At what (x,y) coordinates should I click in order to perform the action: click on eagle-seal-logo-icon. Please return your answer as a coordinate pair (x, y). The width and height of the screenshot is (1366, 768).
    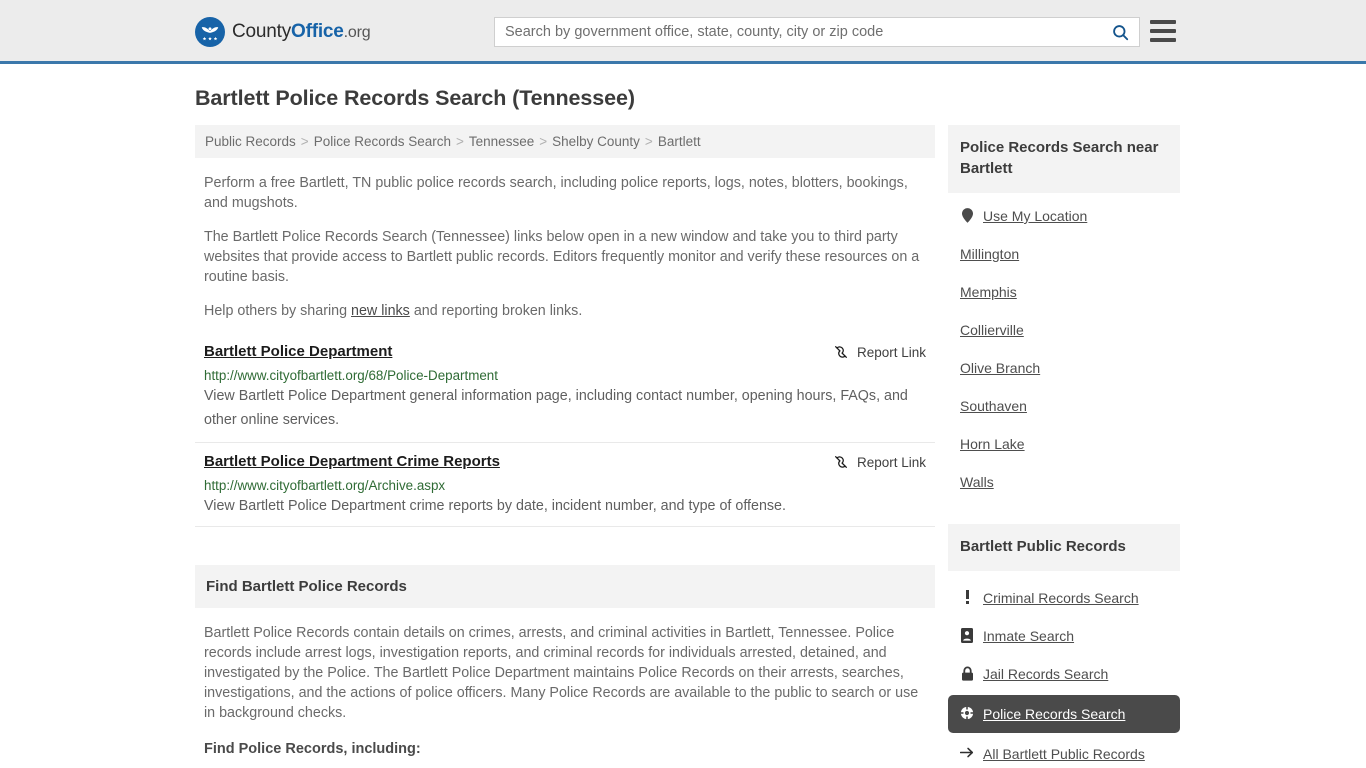
    Looking at the image, I should click on (210, 32).